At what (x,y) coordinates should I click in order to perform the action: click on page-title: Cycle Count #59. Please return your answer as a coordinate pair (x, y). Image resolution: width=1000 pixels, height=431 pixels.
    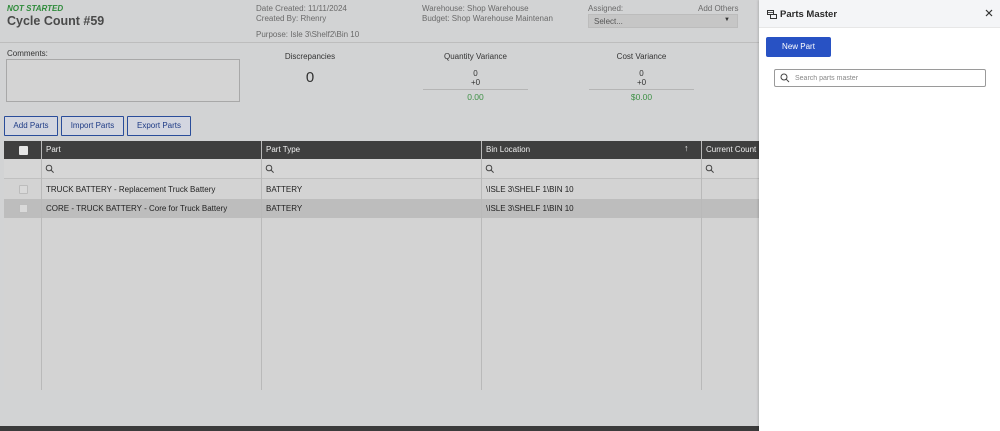
    Looking at the image, I should click on (56, 21).